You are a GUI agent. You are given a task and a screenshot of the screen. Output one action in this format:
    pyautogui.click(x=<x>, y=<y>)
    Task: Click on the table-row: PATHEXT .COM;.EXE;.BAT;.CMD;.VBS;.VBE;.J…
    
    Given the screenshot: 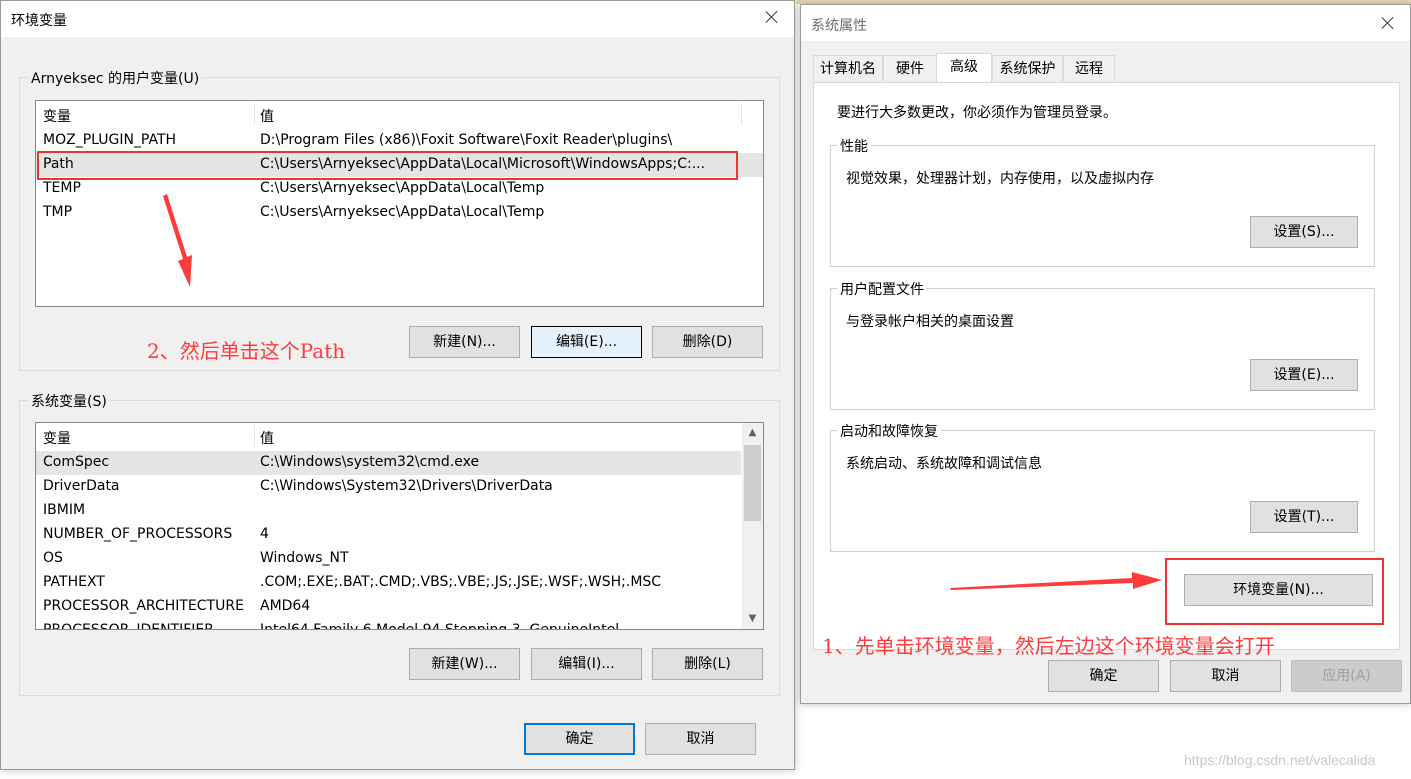 What is the action you would take?
    pyautogui.click(x=388, y=583)
    